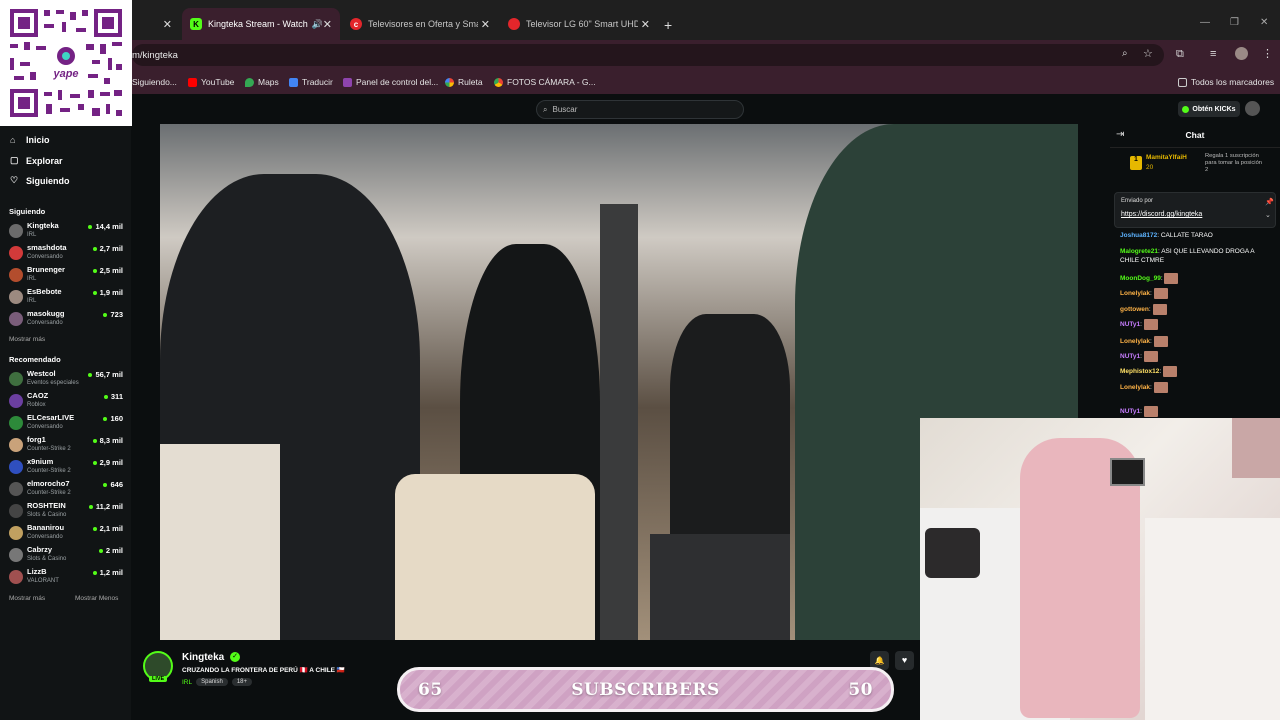  I want to click on channel-item: EsBebote IRL 1,9 mil, so click(66, 297).